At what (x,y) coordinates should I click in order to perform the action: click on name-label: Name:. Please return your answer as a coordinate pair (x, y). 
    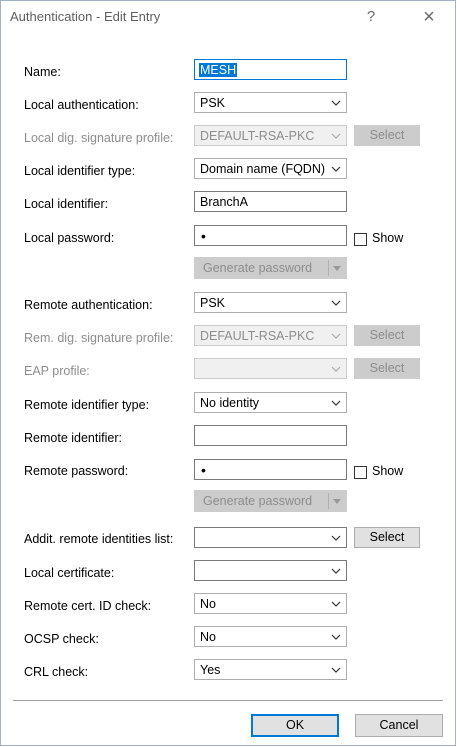
    Looking at the image, I should click on (42, 72).